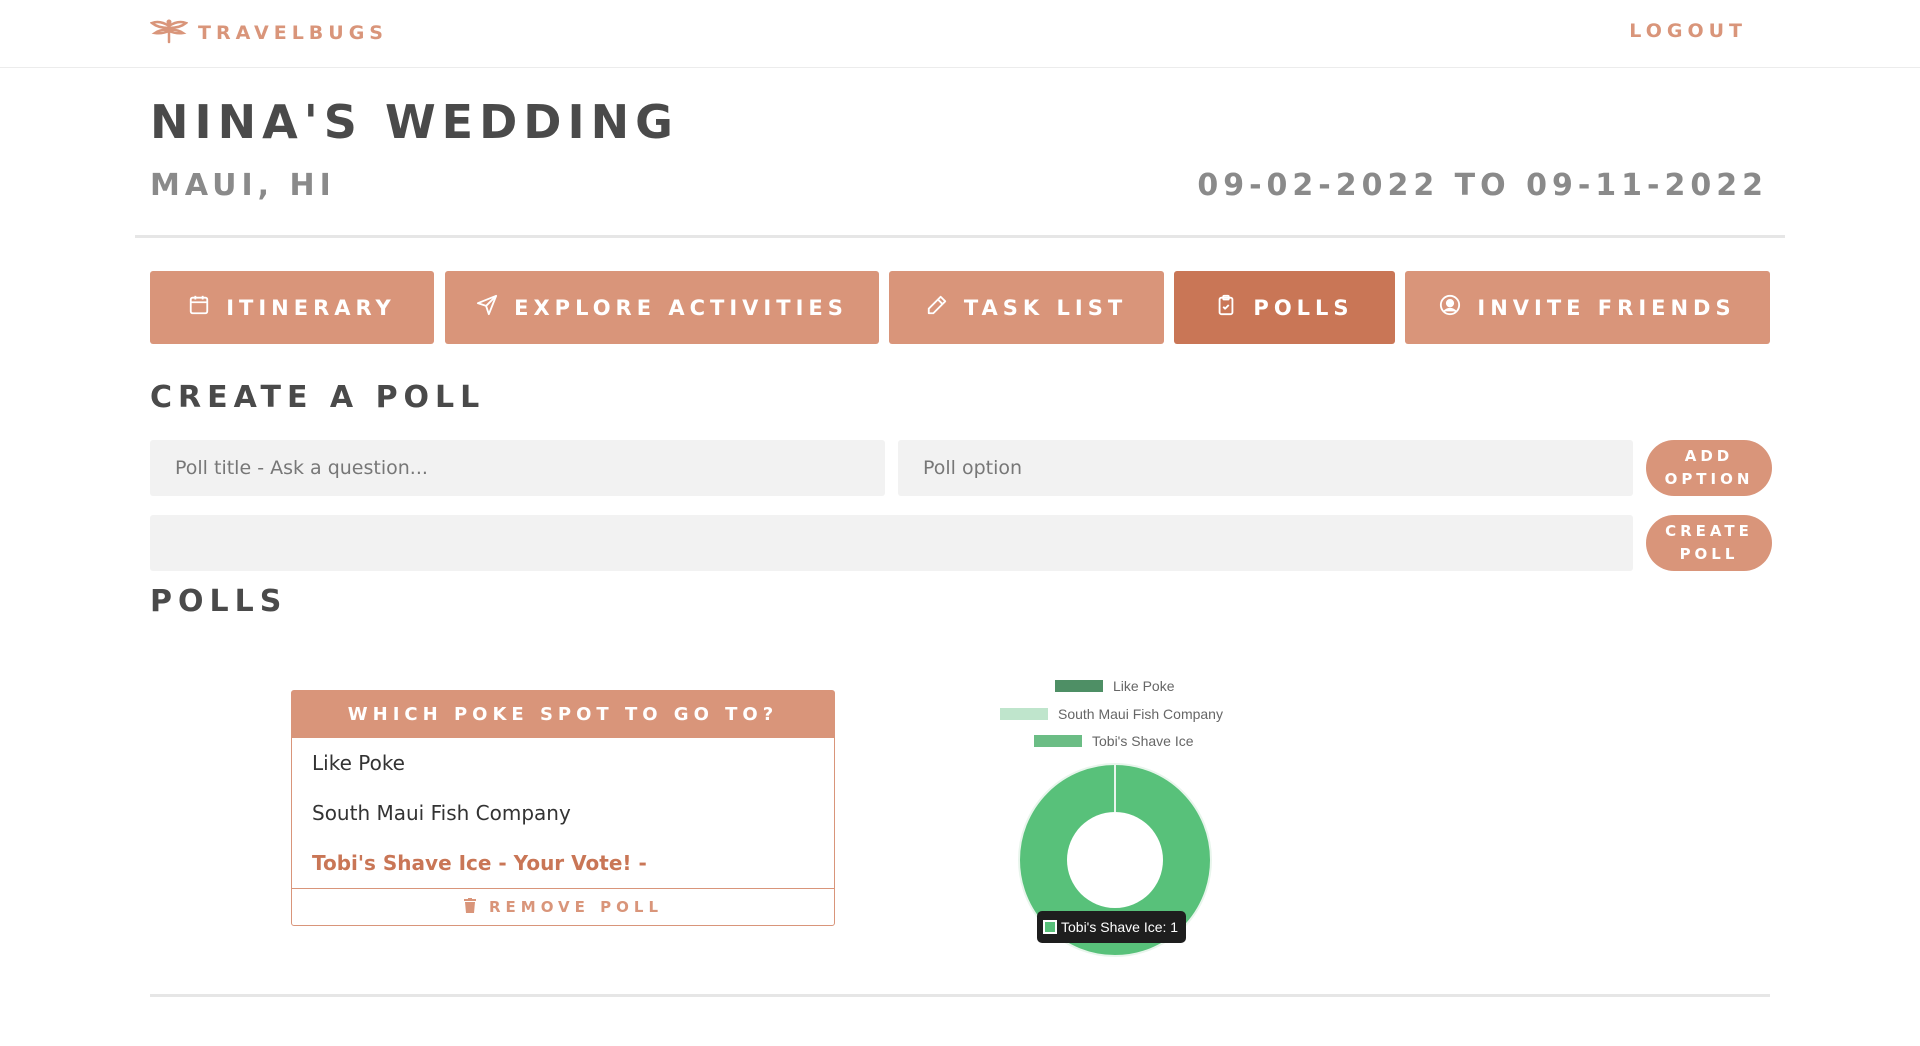  Describe the element at coordinates (937, 307) in the screenshot. I see `pencil-icon` at that location.